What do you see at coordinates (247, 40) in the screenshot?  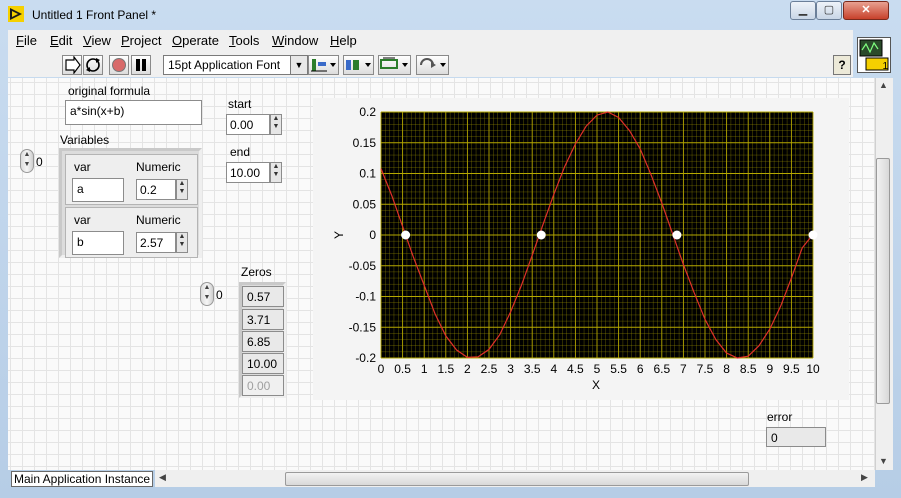 I see `menu-label-rest: ools` at bounding box center [247, 40].